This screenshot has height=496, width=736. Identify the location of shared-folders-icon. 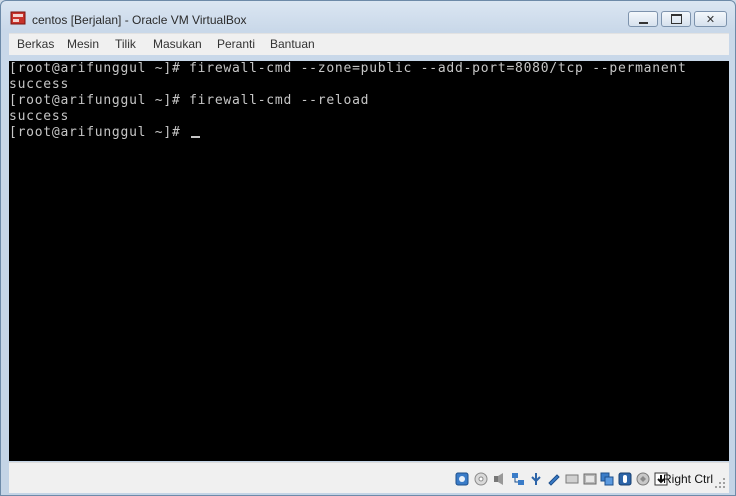
(554, 479).